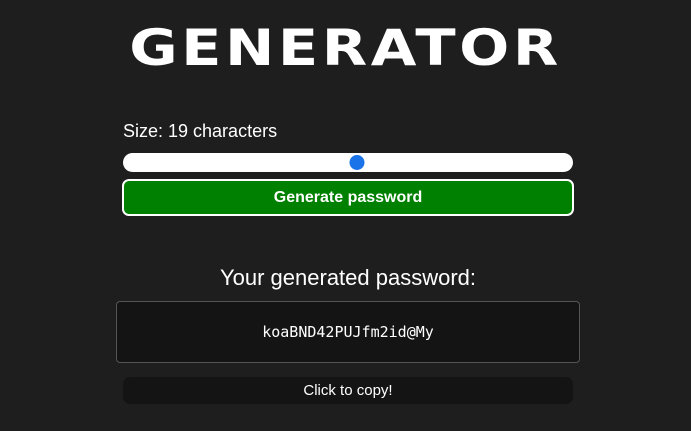  What do you see at coordinates (200, 131) in the screenshot?
I see `size-label: Size: 19 characters` at bounding box center [200, 131].